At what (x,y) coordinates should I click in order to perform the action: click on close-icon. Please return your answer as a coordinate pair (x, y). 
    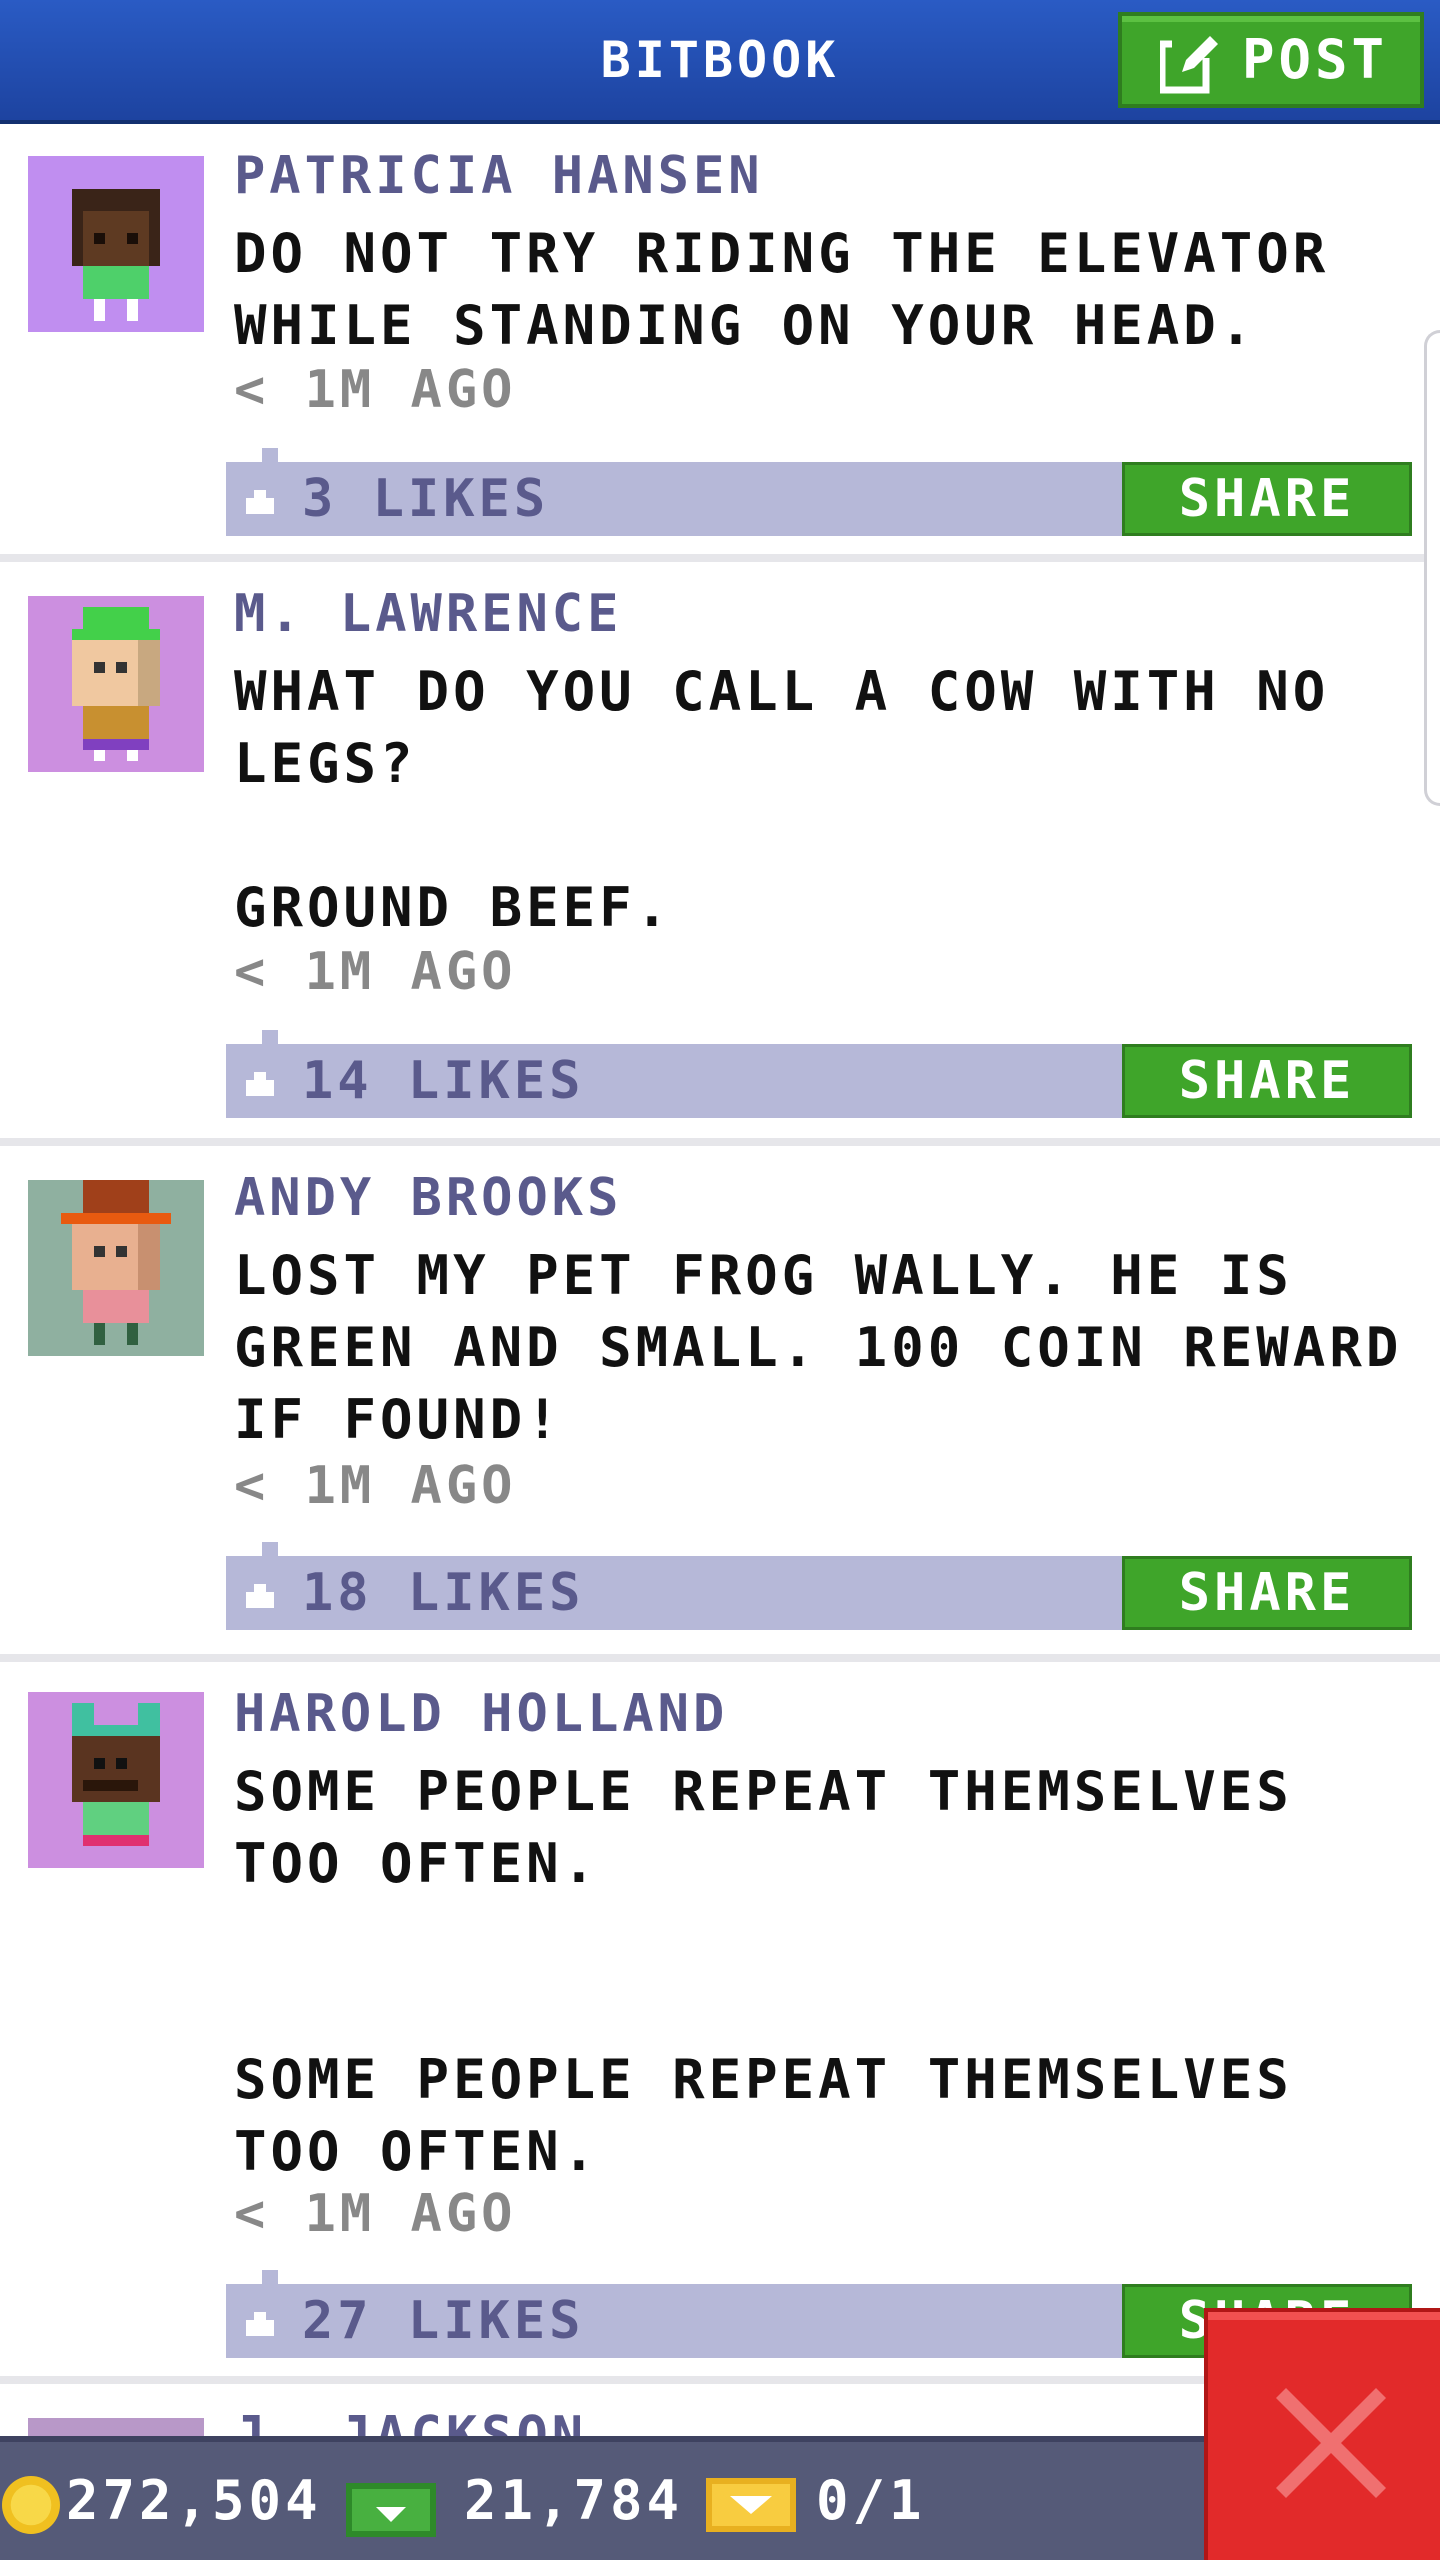
    Looking at the image, I should click on (1331, 2443).